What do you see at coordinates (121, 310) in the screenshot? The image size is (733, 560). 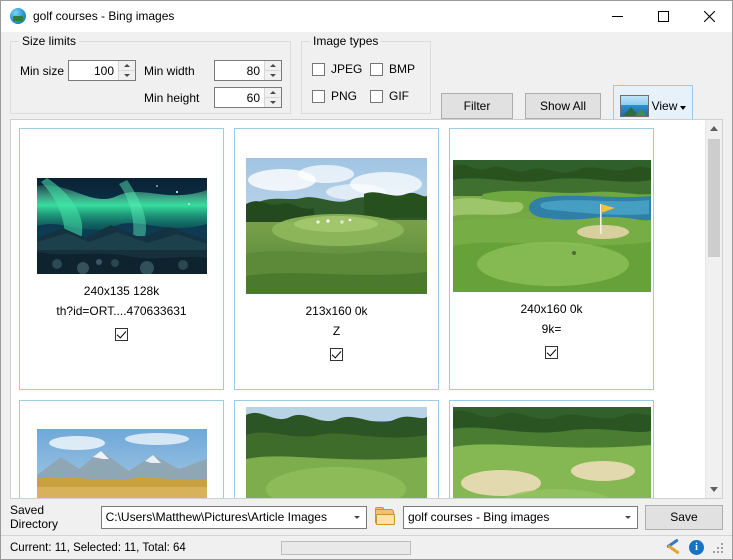 I see `thumbnail-caption-line2: th?id=ORT....470633631` at bounding box center [121, 310].